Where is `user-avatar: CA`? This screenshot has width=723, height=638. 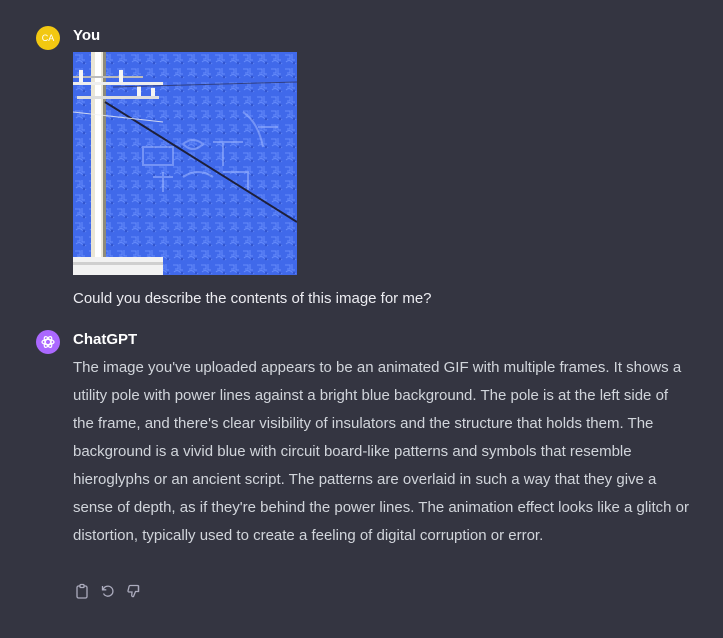
user-avatar: CA is located at coordinates (48, 38).